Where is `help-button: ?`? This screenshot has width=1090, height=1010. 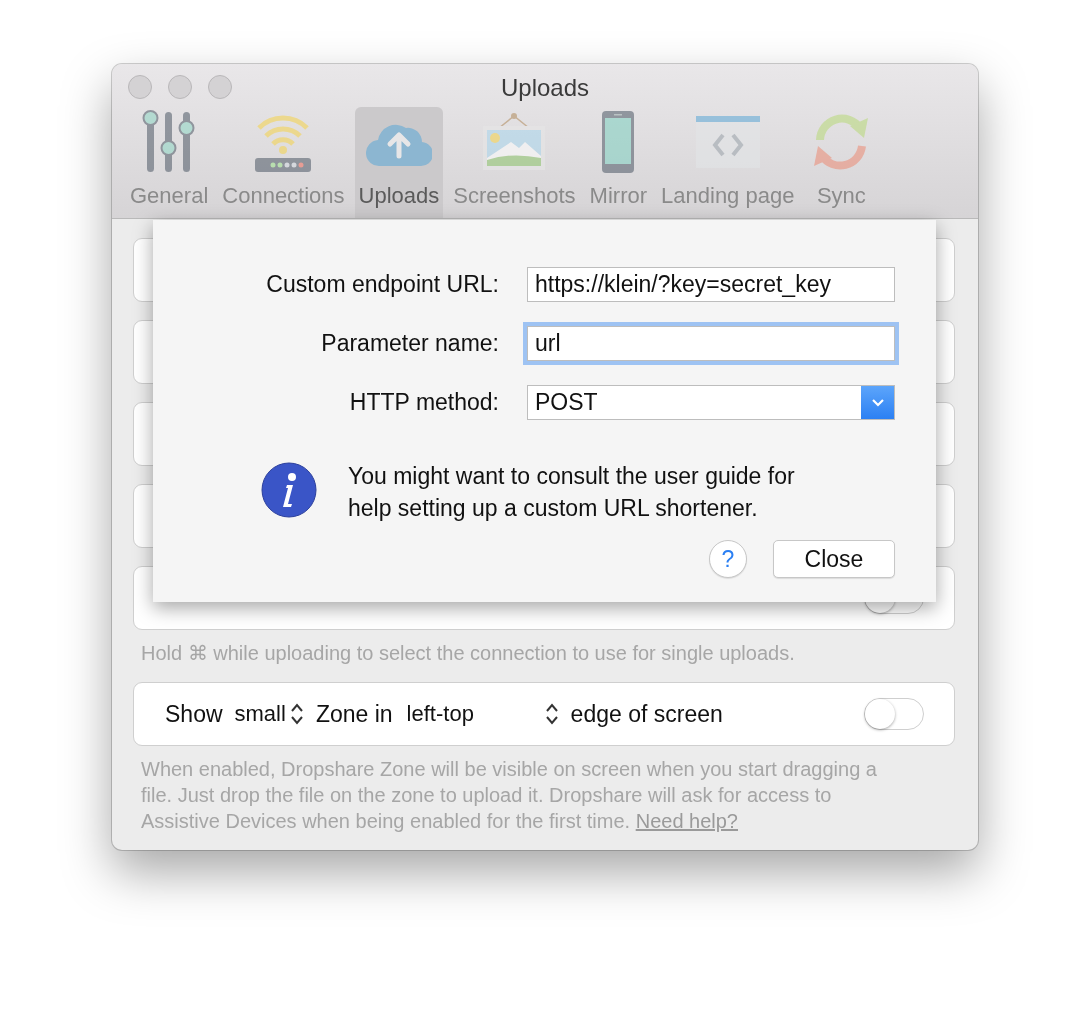 help-button: ? is located at coordinates (728, 559).